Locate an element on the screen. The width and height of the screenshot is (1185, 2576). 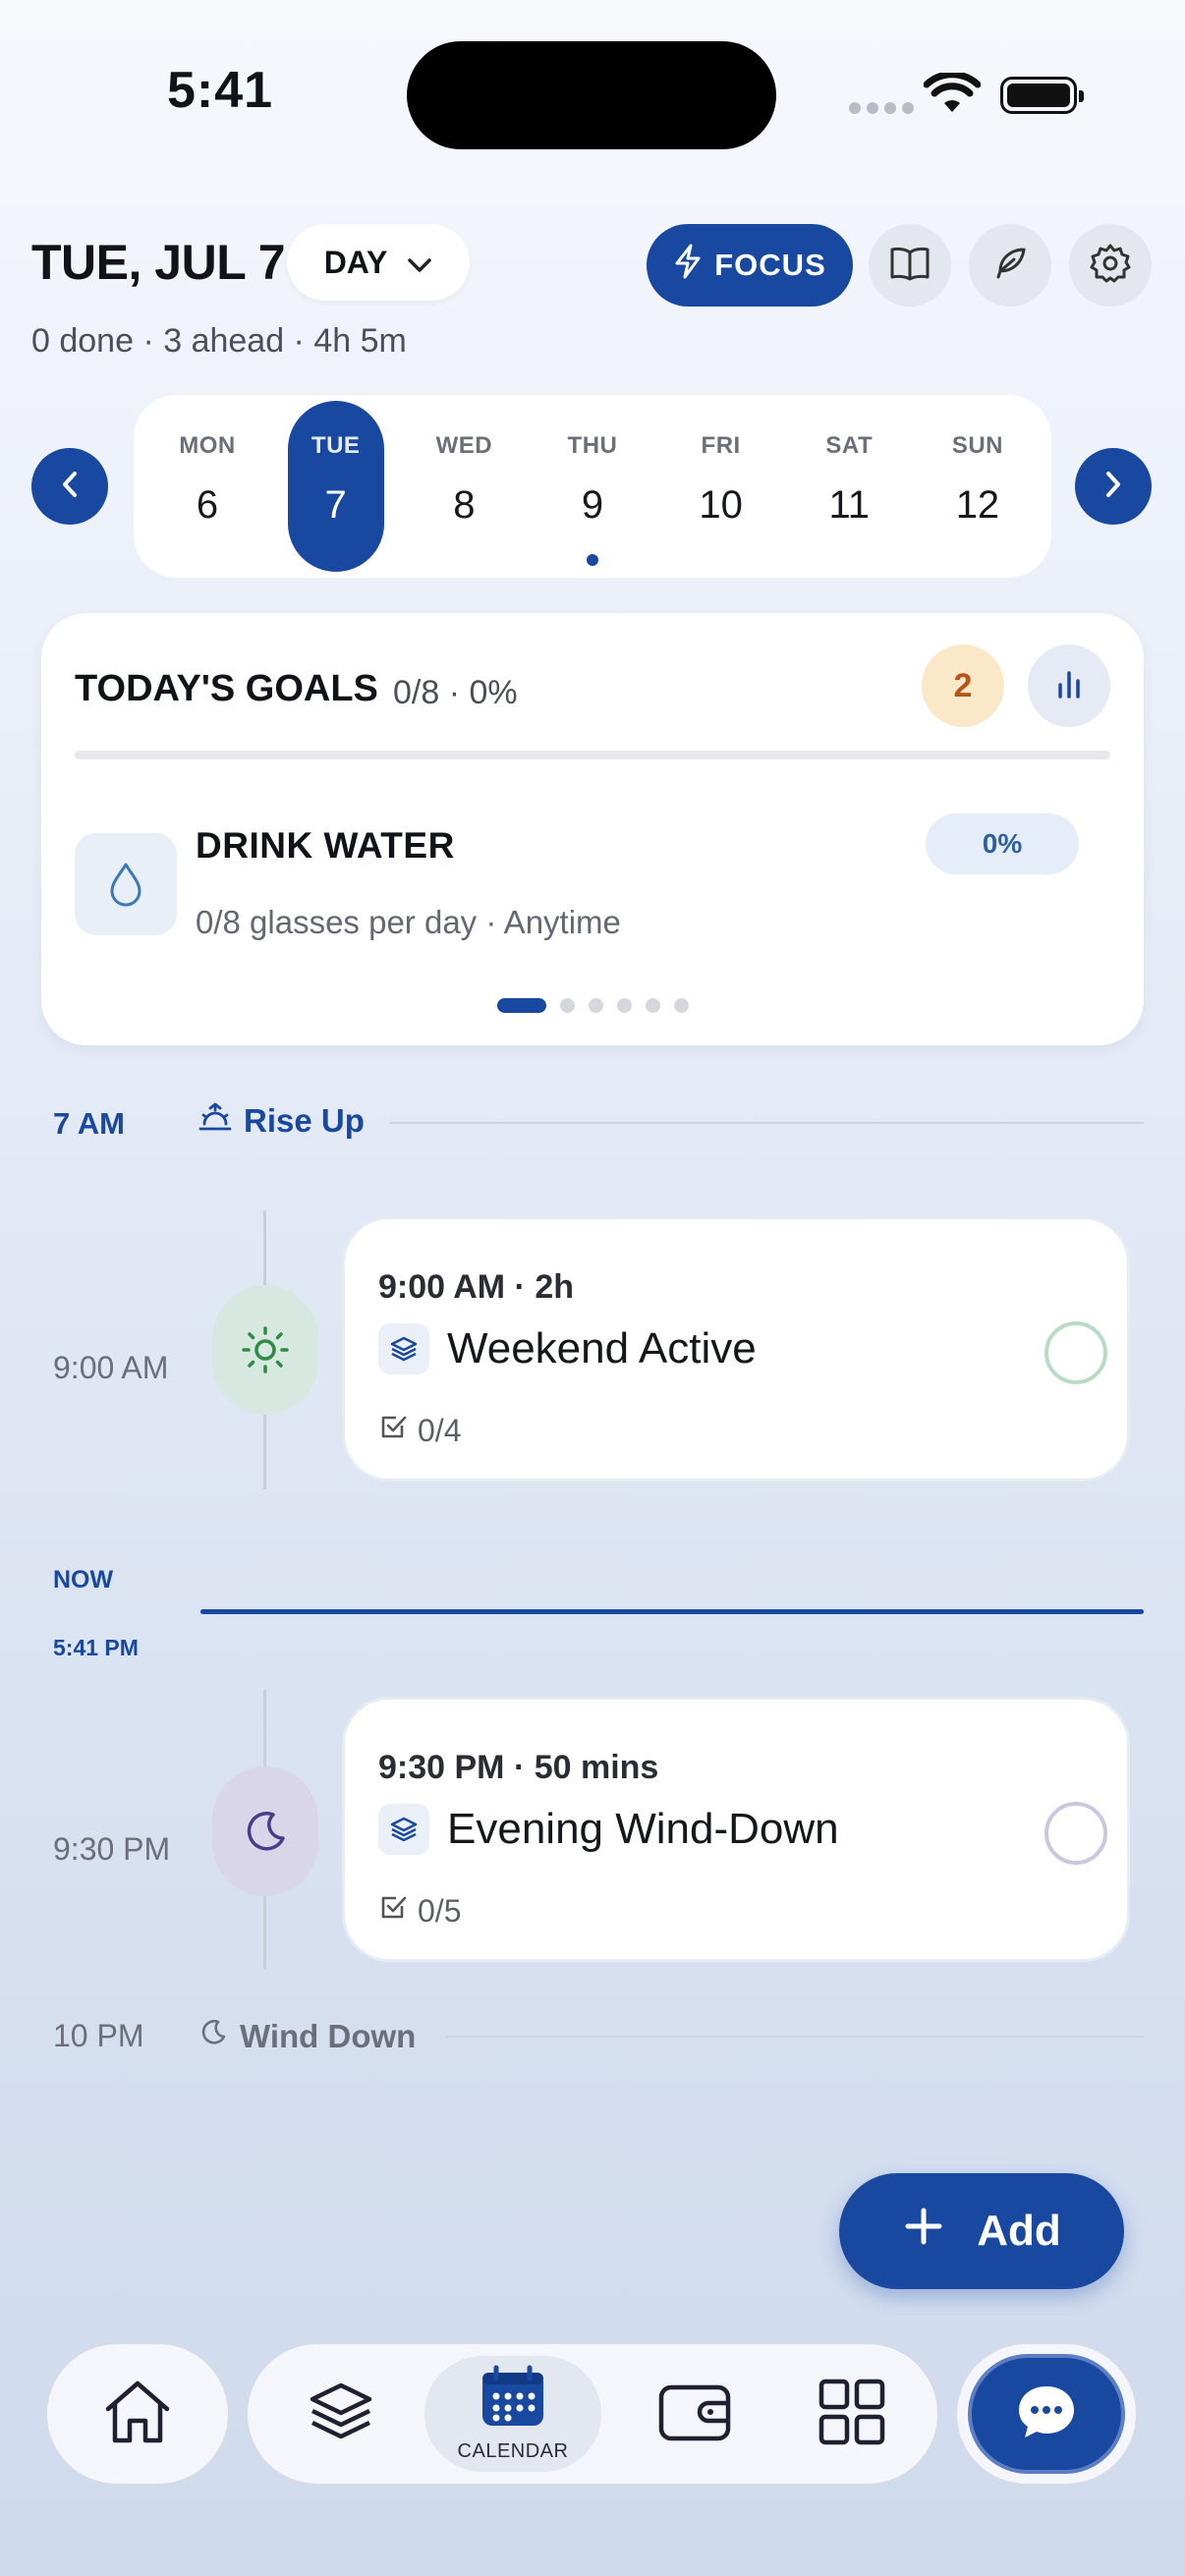
day-name: SUN is located at coordinates (978, 445).